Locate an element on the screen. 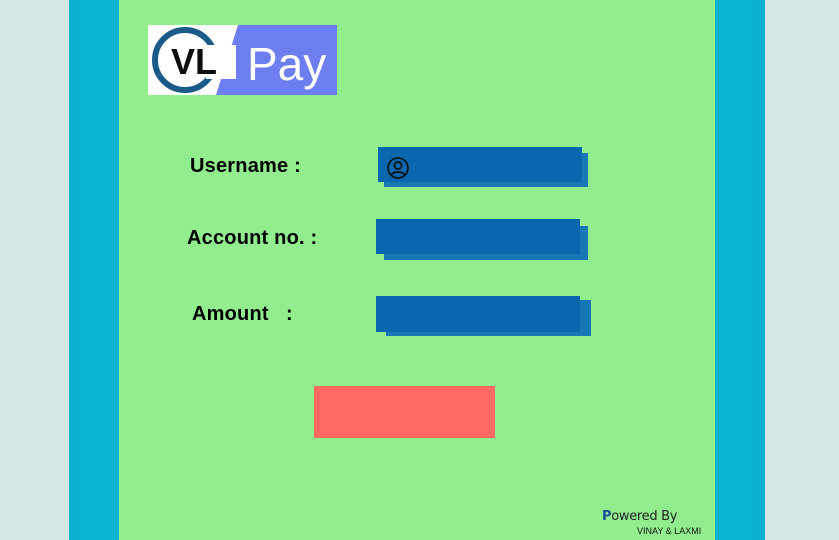 The height and width of the screenshot is (540, 839). amount-label: Amount : is located at coordinates (242, 314).